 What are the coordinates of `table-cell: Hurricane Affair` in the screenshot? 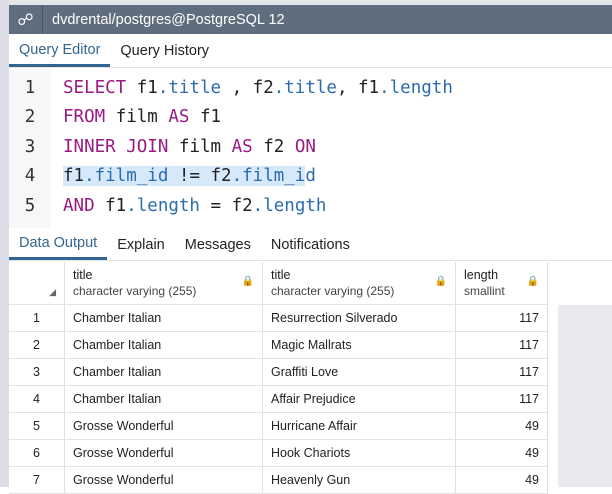 It's located at (359, 426).